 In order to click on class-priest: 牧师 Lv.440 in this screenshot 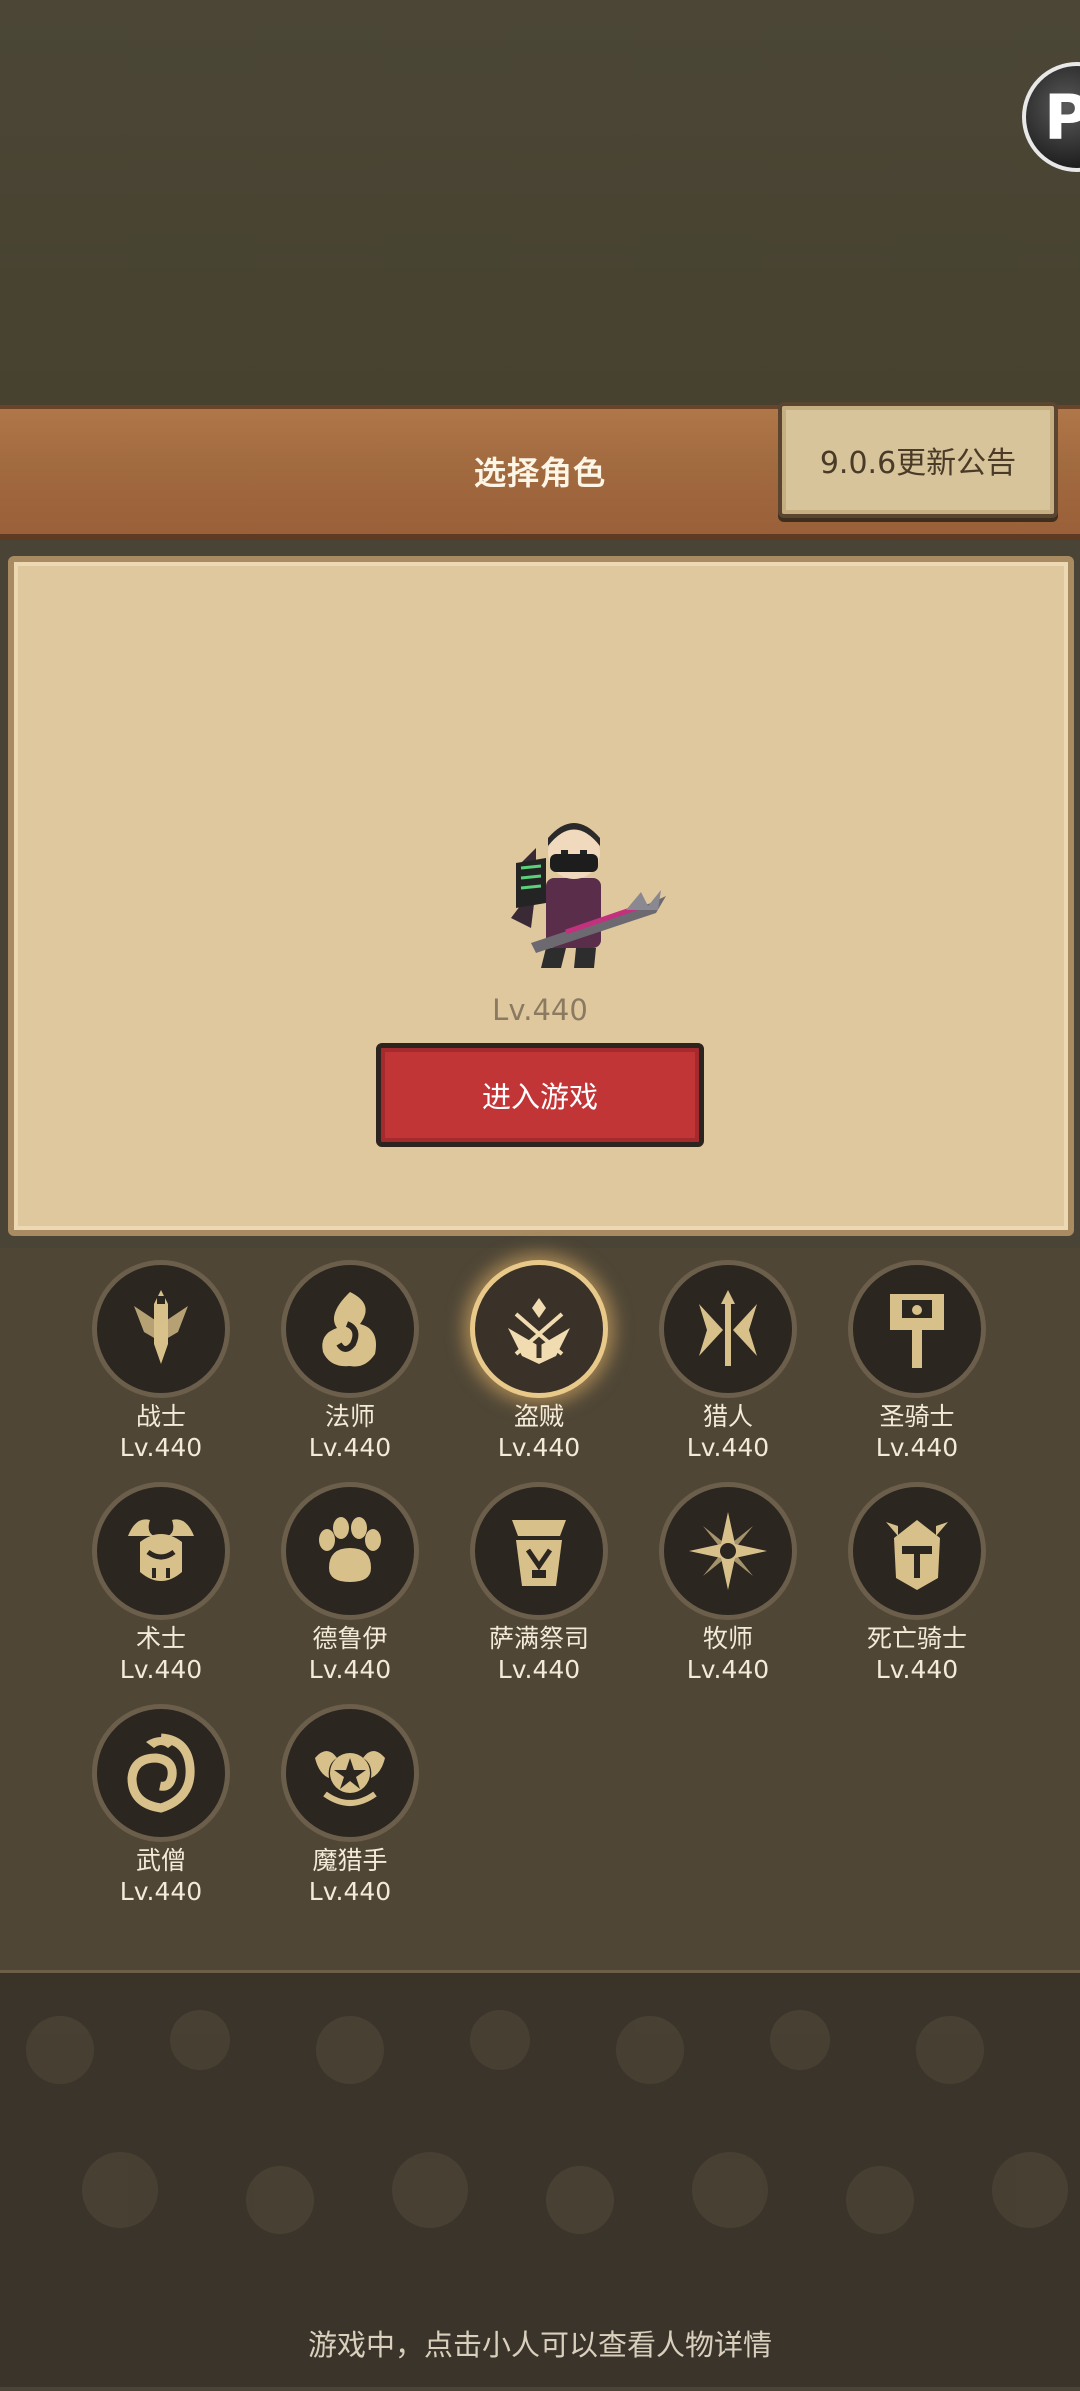, I will do `click(728, 1584)`.